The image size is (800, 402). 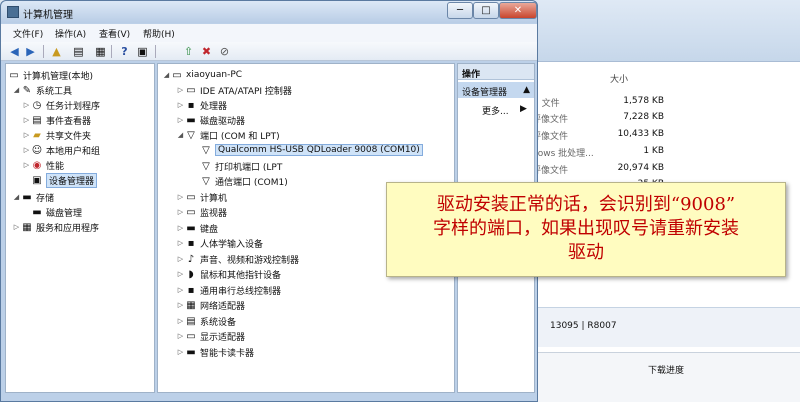 What do you see at coordinates (159, 33) in the screenshot?
I see `menu-help: 帮助(H)` at bounding box center [159, 33].